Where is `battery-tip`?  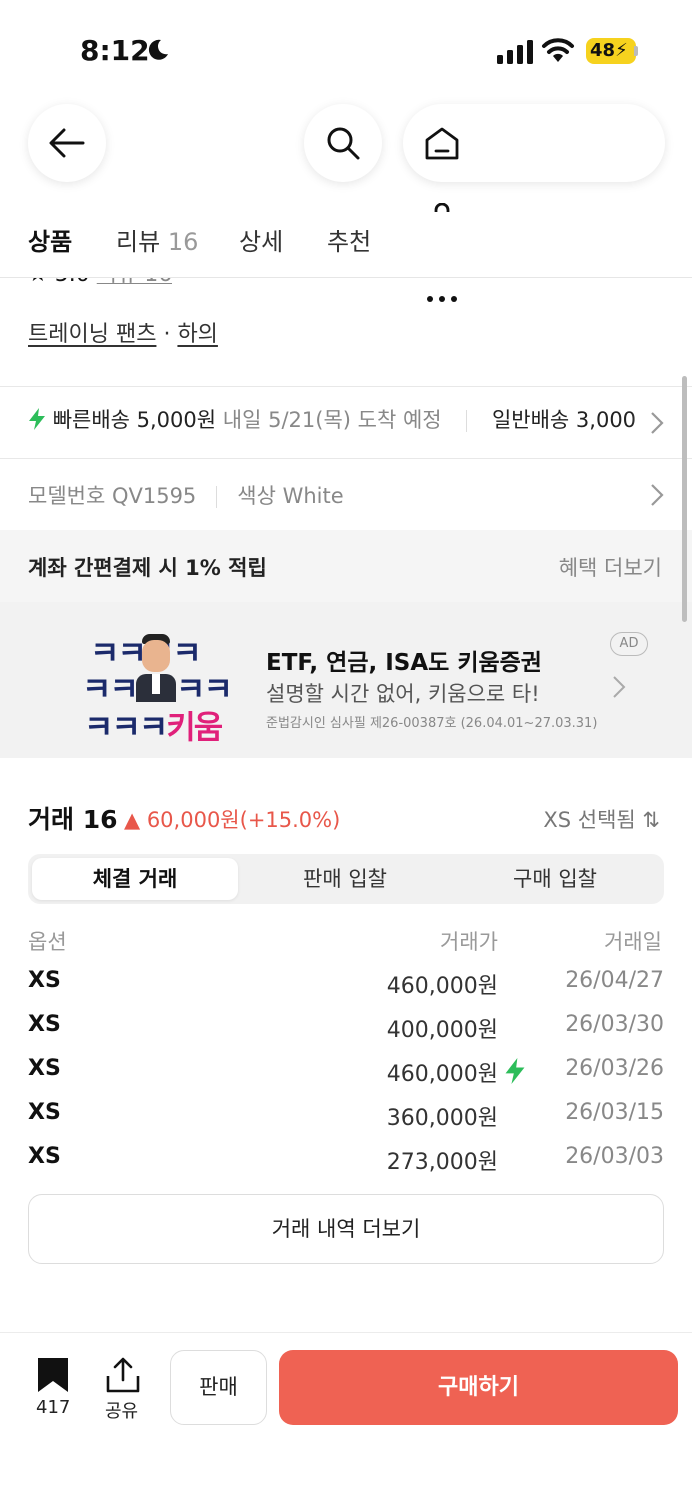
battery-tip is located at coordinates (636, 51).